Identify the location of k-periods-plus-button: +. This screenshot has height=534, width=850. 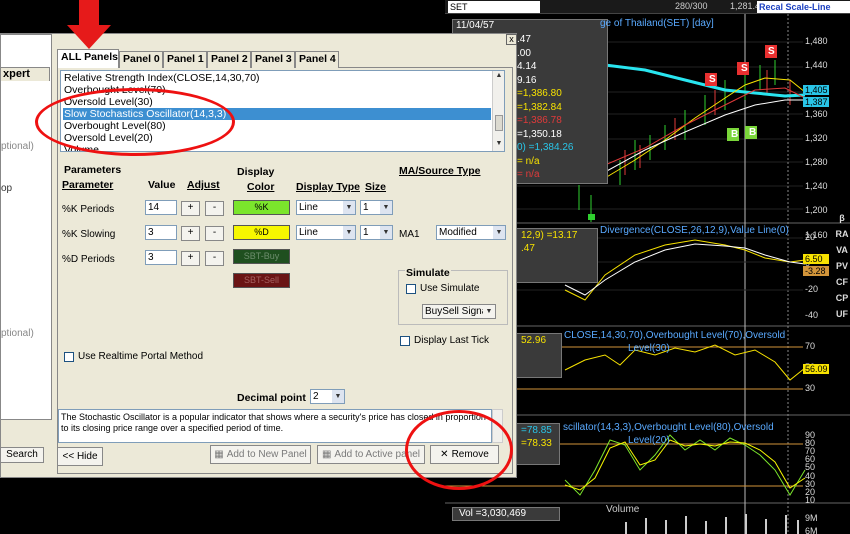
(190, 208).